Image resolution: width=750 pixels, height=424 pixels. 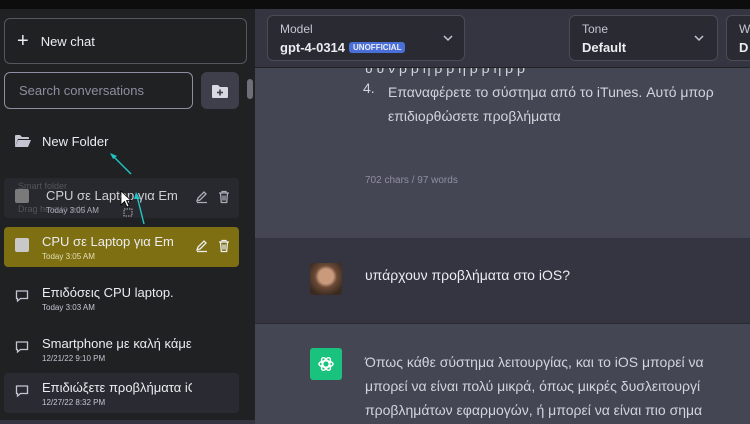 What do you see at coordinates (467, 275) in the screenshot?
I see `message-text: υπάρχουν προβλήματα στο iOS?` at bounding box center [467, 275].